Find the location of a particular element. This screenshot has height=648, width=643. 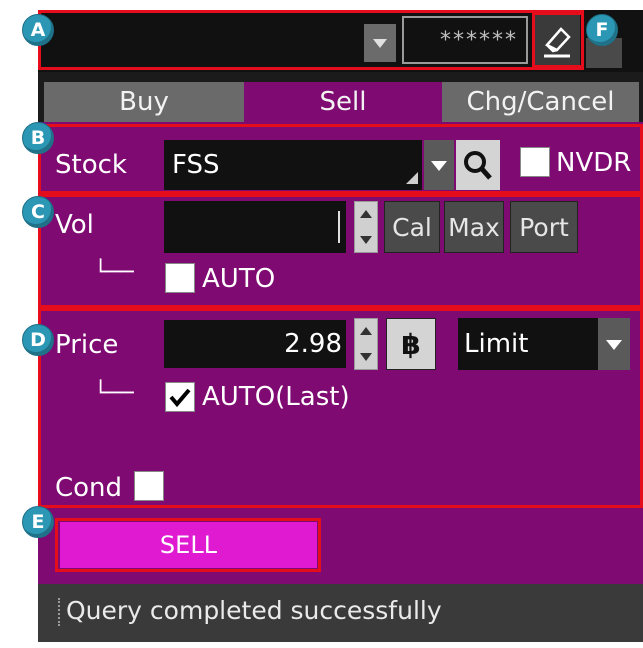

tab-chg-cancel-label: Chg/Cancel is located at coordinates (540, 102).